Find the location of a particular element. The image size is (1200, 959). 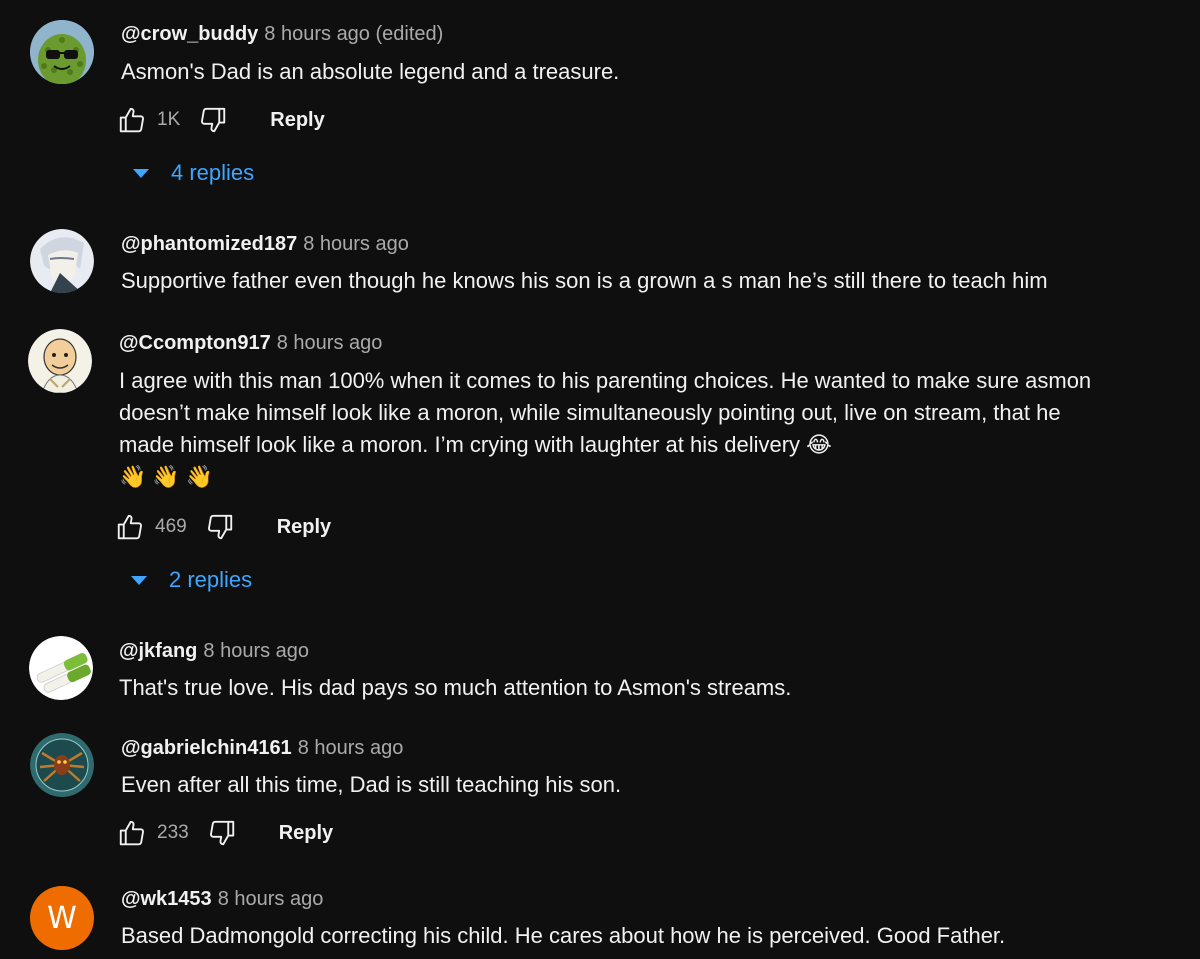

comment-header: @jkfang 8 hours ago is located at coordinates (214, 651).